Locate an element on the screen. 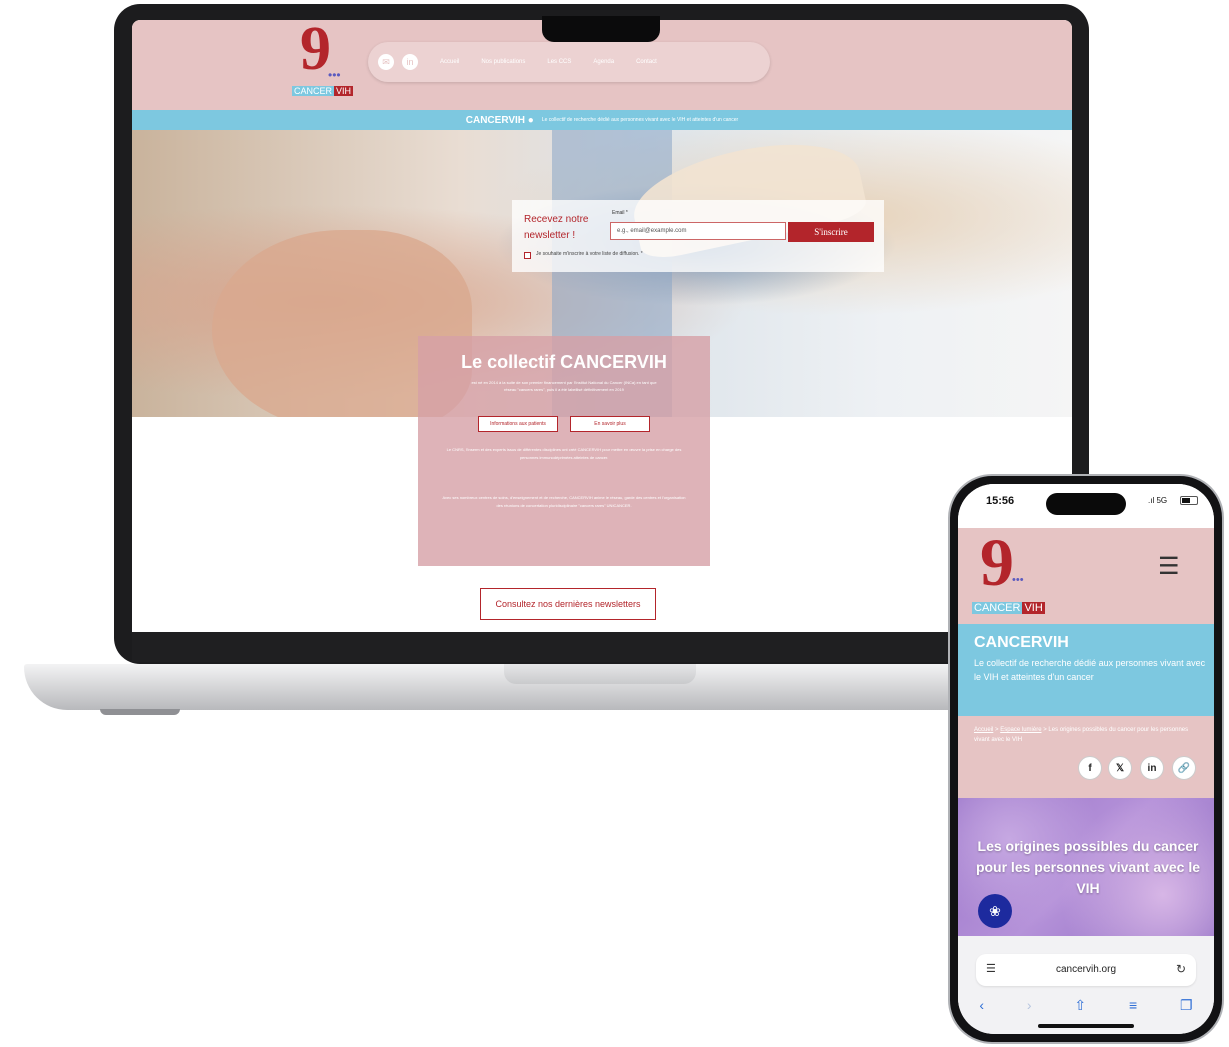 The height and width of the screenshot is (1047, 1229). breadcrumb-section: Espace lumière is located at coordinates (1020, 730).